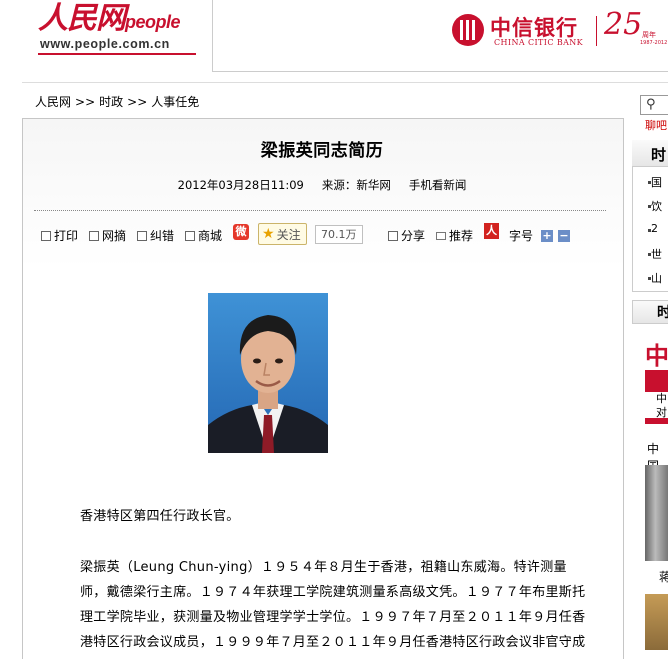 The height and width of the screenshot is (659, 668). I want to click on people-logo: 人民网people, so click(109, 20).